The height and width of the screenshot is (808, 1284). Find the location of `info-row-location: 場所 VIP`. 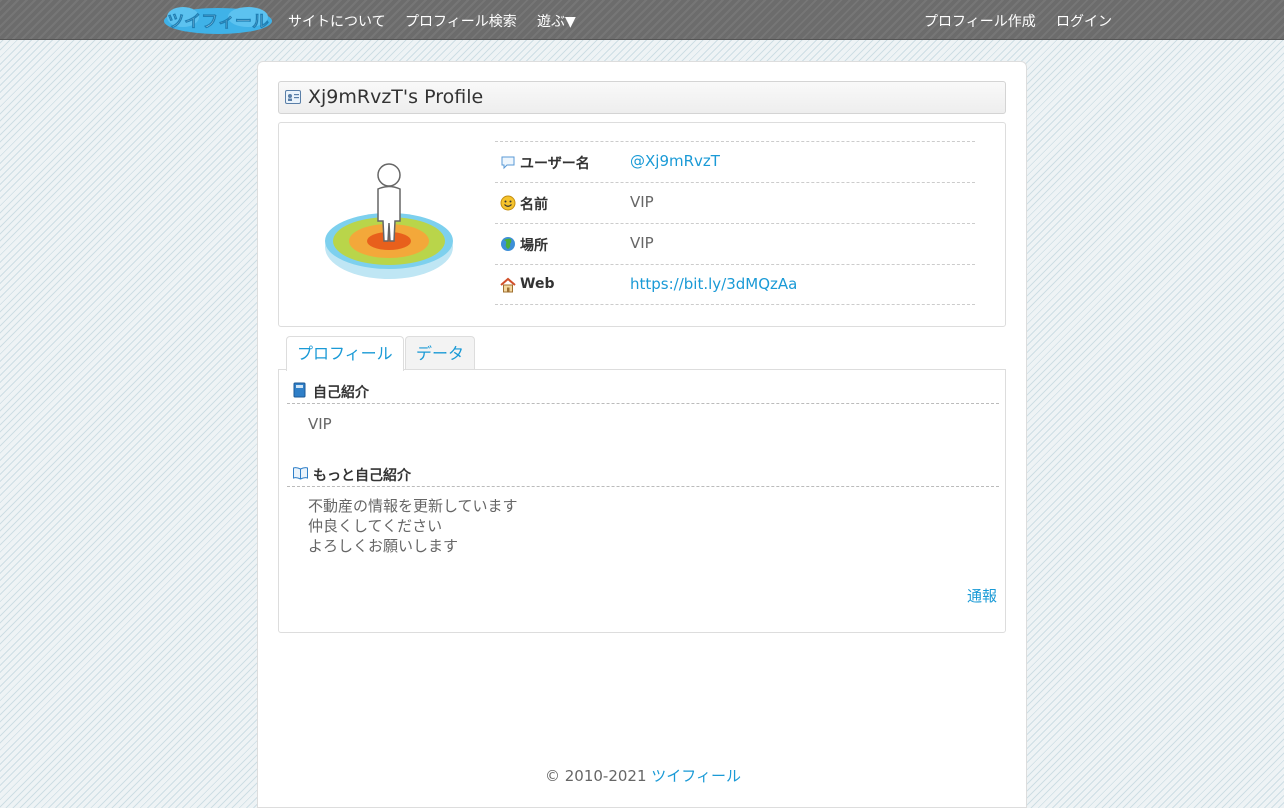

info-row-location: 場所 VIP is located at coordinates (735, 243).